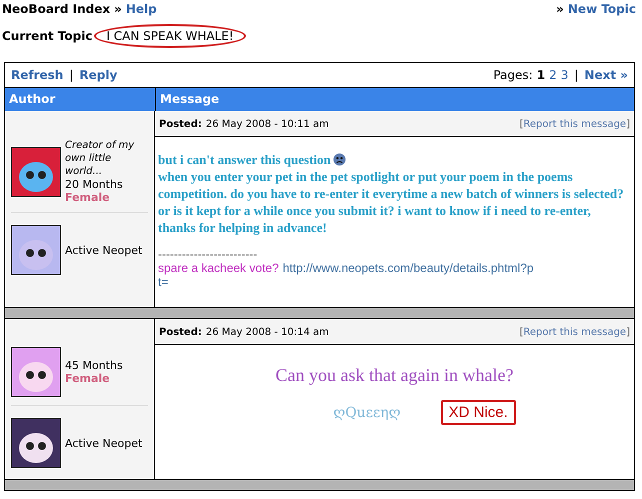 The height and width of the screenshot is (499, 642). I want to click on pages-label: Pages:, so click(513, 75).